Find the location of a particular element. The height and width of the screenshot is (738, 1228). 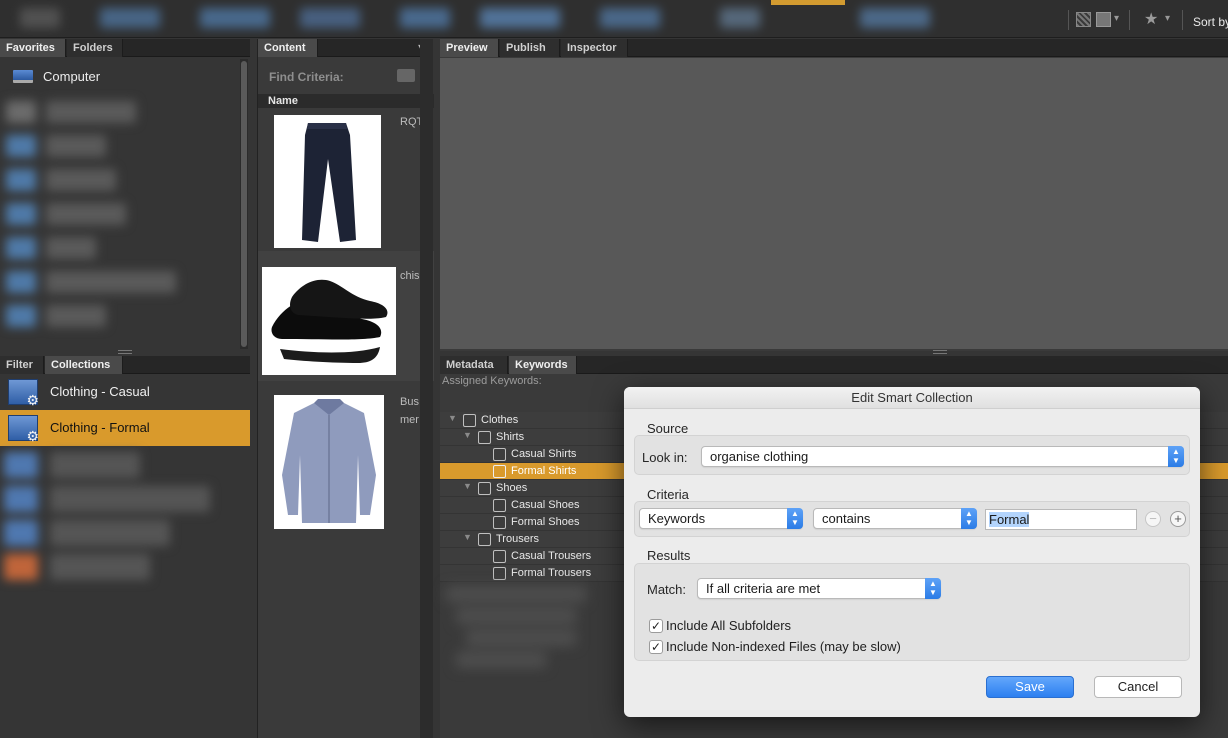

trousers-thumbnail is located at coordinates (327, 181).